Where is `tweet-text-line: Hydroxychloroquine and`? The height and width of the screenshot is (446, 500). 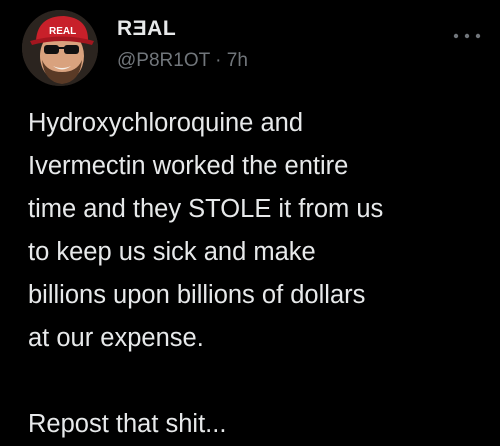 tweet-text-line: Hydroxychloroquine and is located at coordinates (165, 123).